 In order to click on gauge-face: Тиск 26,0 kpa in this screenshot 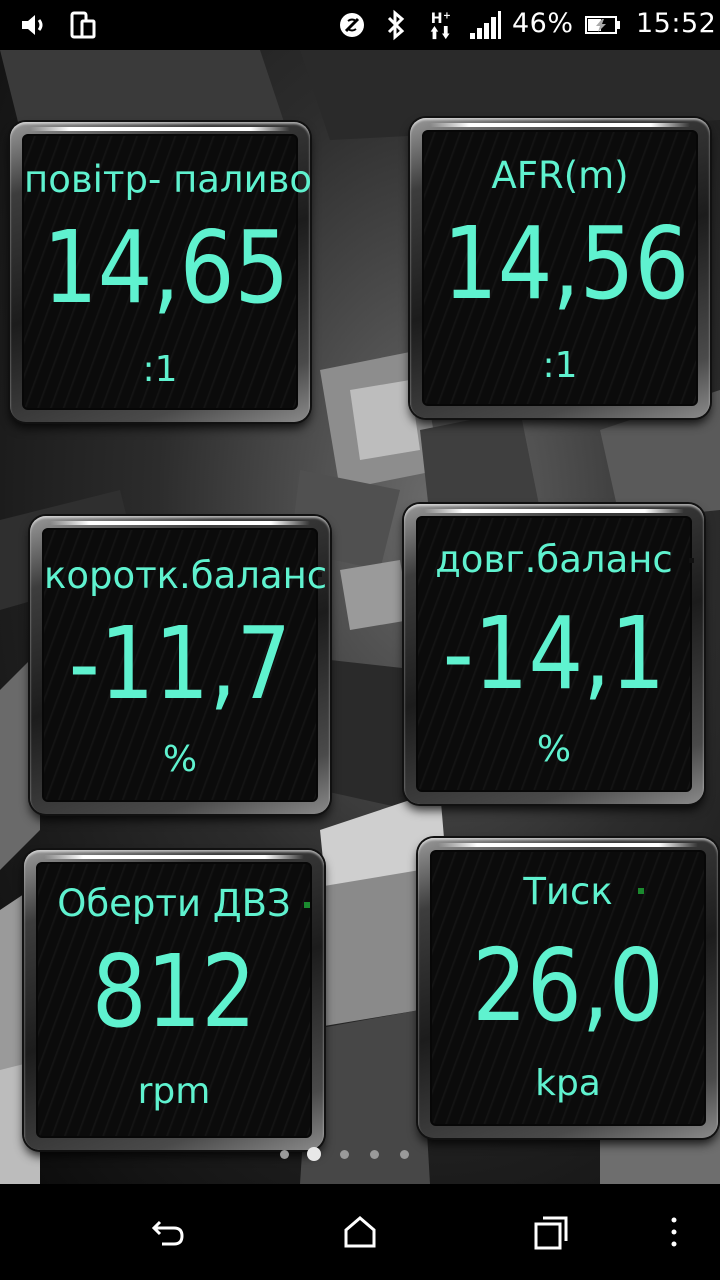, I will do `click(568, 988)`.